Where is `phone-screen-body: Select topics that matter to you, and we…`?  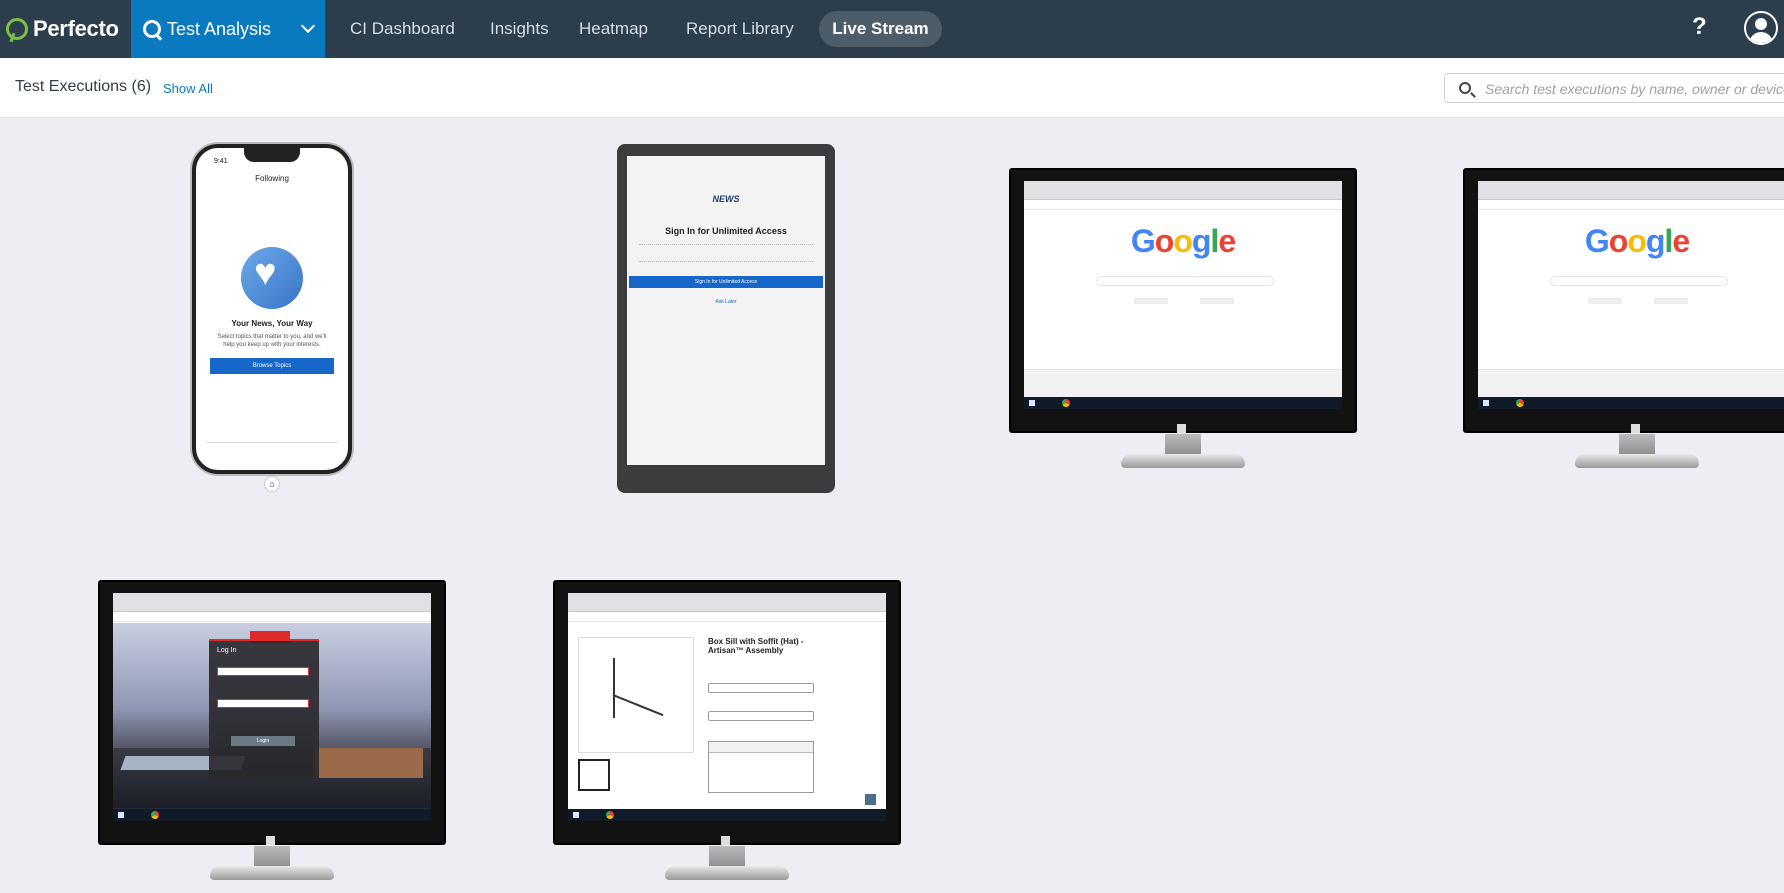 phone-screen-body: Select topics that matter to you, and we… is located at coordinates (272, 341).